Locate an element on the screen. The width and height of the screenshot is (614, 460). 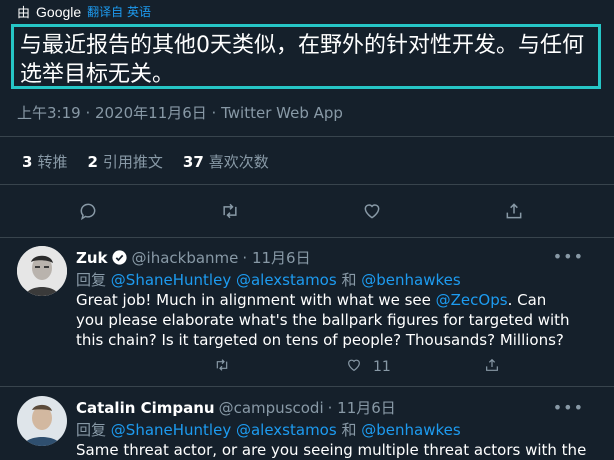
tweet-action-bar is located at coordinates (307, 211).